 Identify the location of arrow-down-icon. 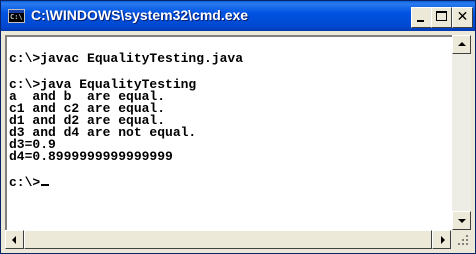
(462, 221).